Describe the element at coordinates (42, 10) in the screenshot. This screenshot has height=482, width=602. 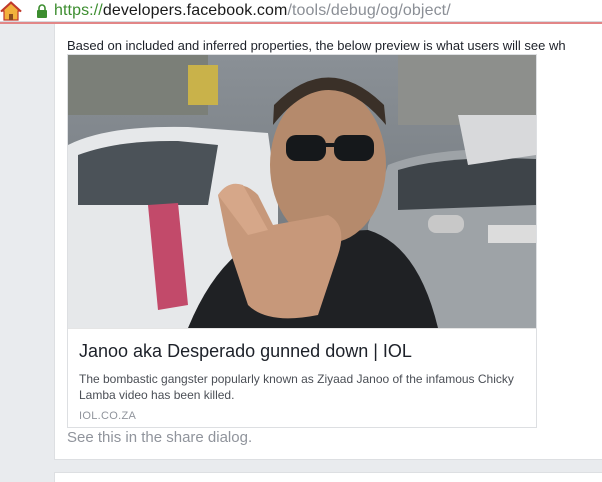
I see `lock-icon` at that location.